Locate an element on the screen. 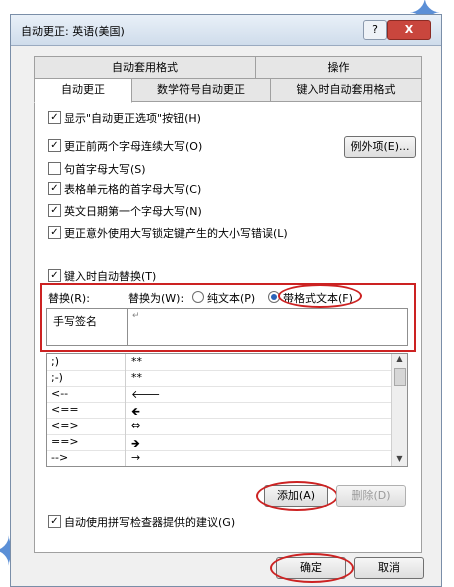  entry-from: <== is located at coordinates (65, 409).